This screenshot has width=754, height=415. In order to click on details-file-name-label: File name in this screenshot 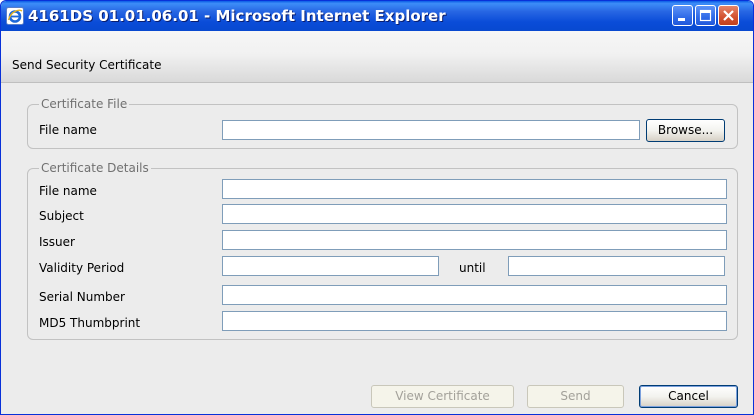, I will do `click(68, 191)`.